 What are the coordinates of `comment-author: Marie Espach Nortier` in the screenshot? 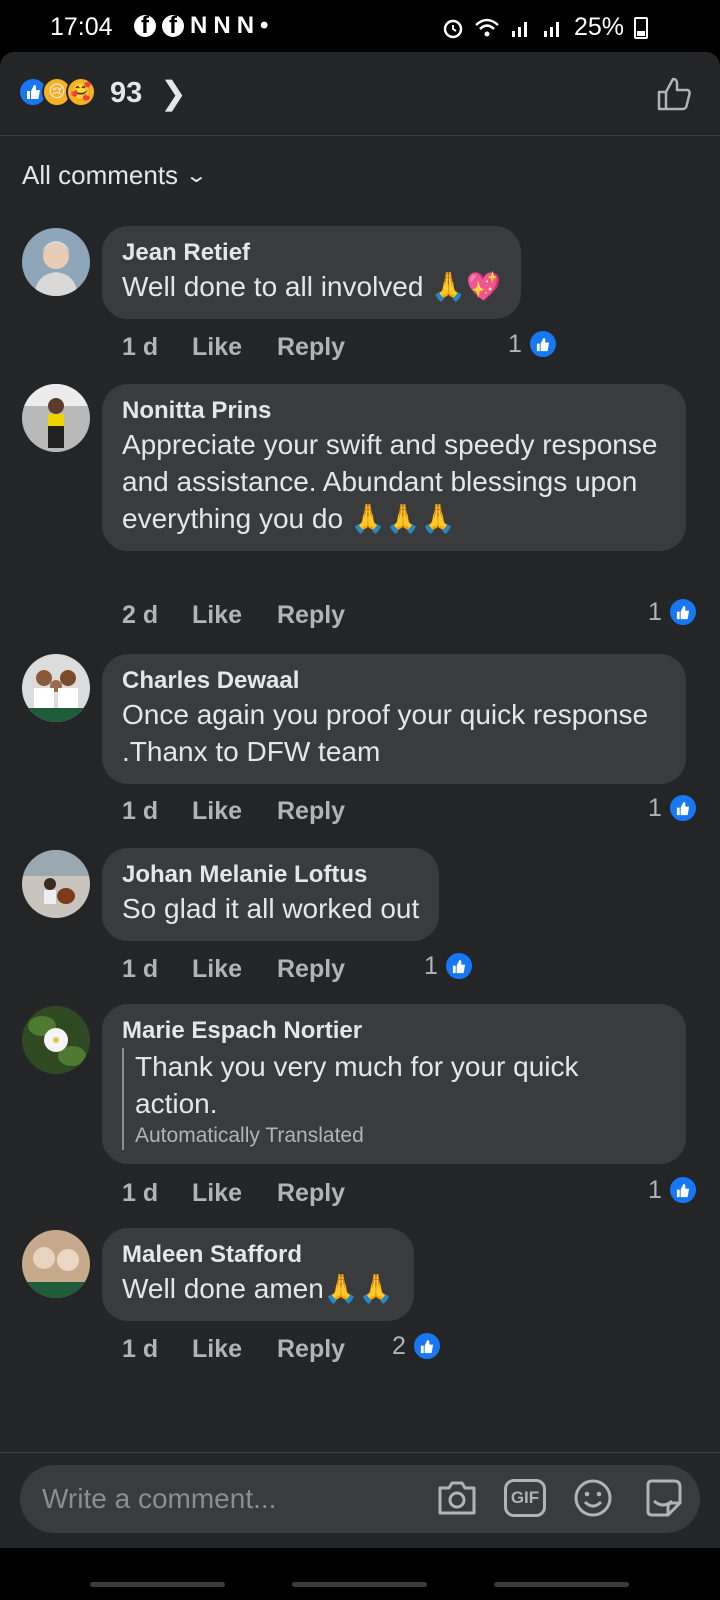 It's located at (394, 1031).